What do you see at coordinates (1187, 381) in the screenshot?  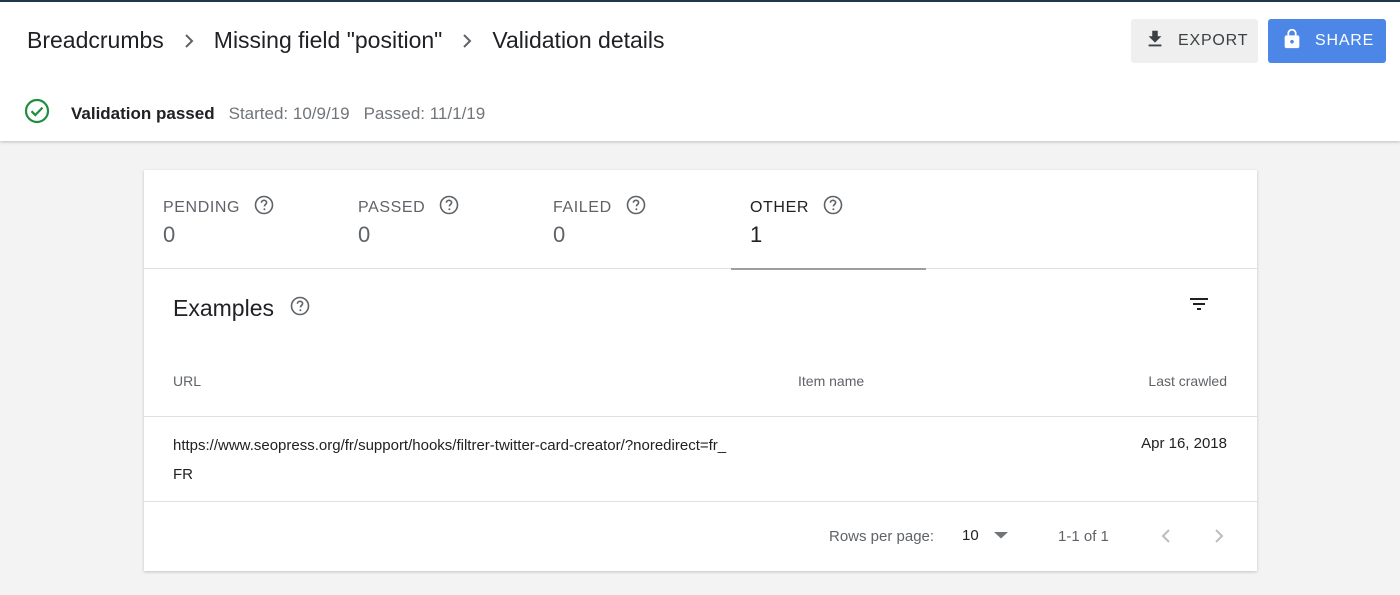 I see `column-header-last-crawled: Last crawled` at bounding box center [1187, 381].